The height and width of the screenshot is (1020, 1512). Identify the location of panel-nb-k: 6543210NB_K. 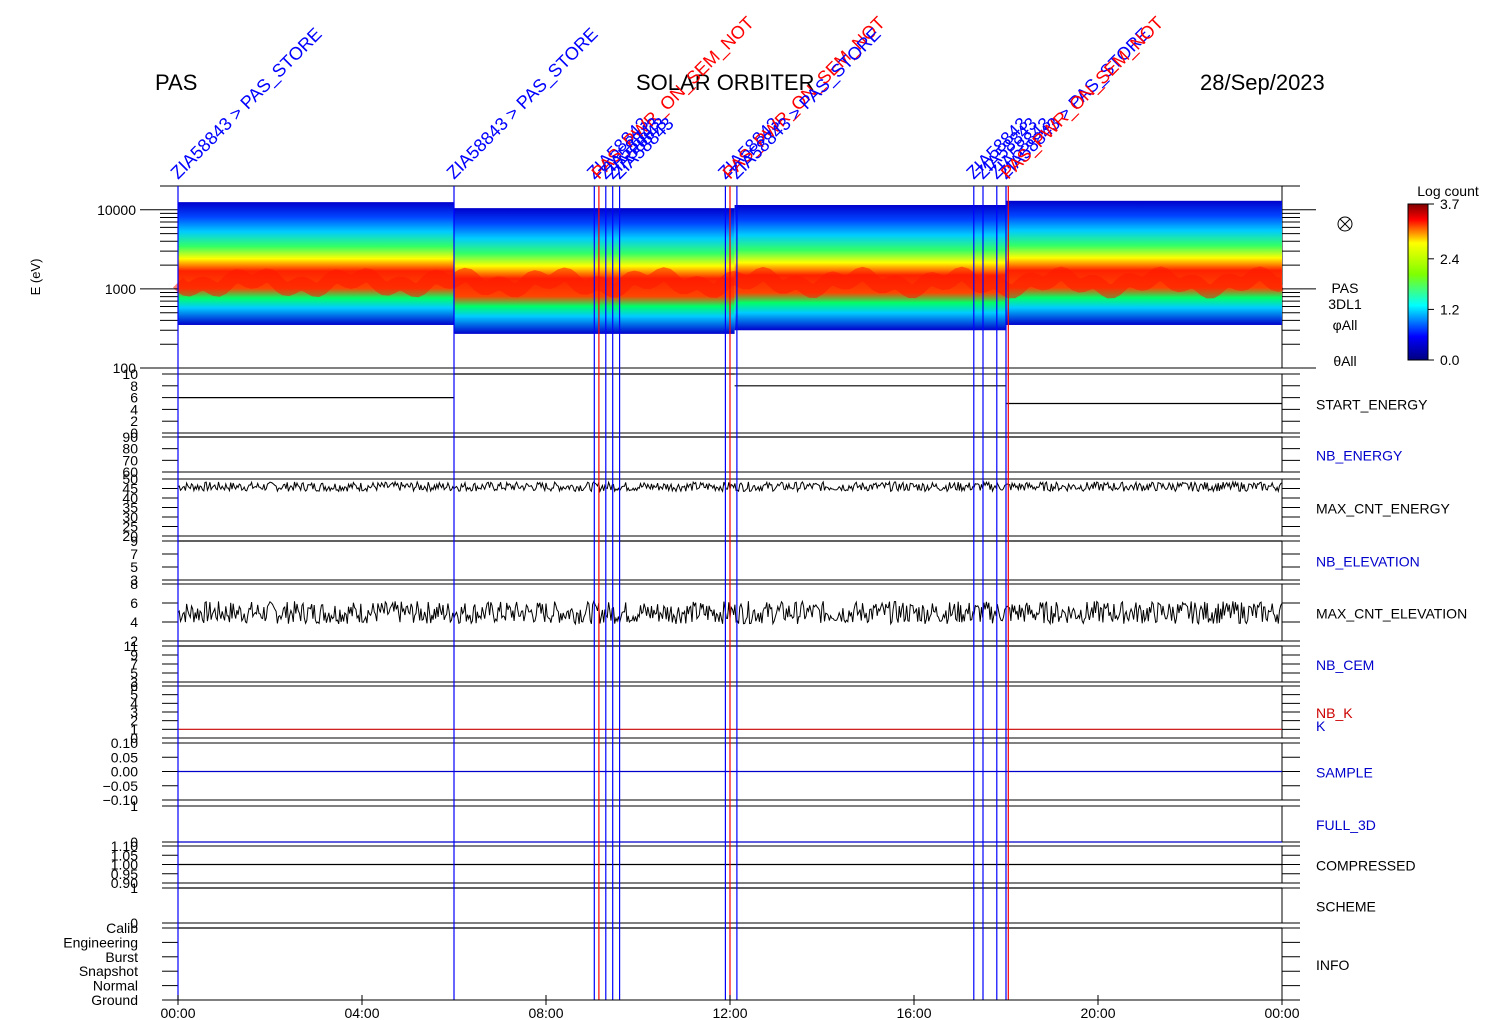
(741, 712).